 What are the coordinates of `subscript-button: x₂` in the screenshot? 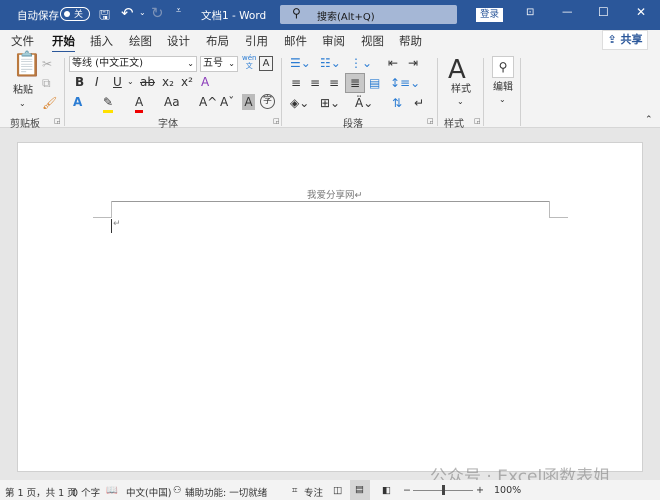 It's located at (168, 82).